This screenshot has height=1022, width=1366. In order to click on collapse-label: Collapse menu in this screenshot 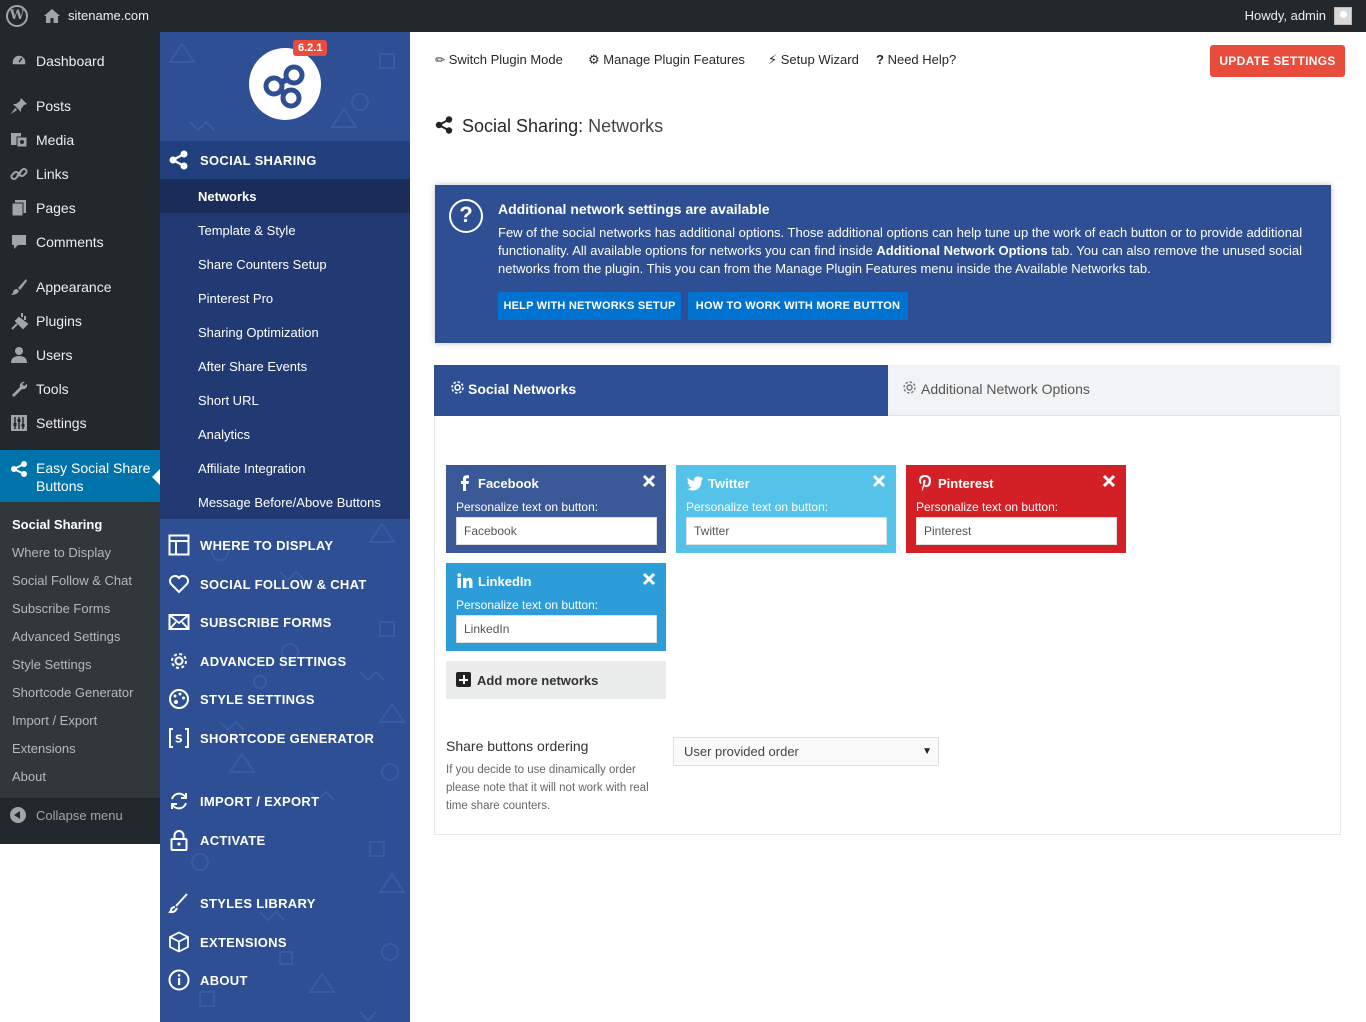, I will do `click(79, 815)`.